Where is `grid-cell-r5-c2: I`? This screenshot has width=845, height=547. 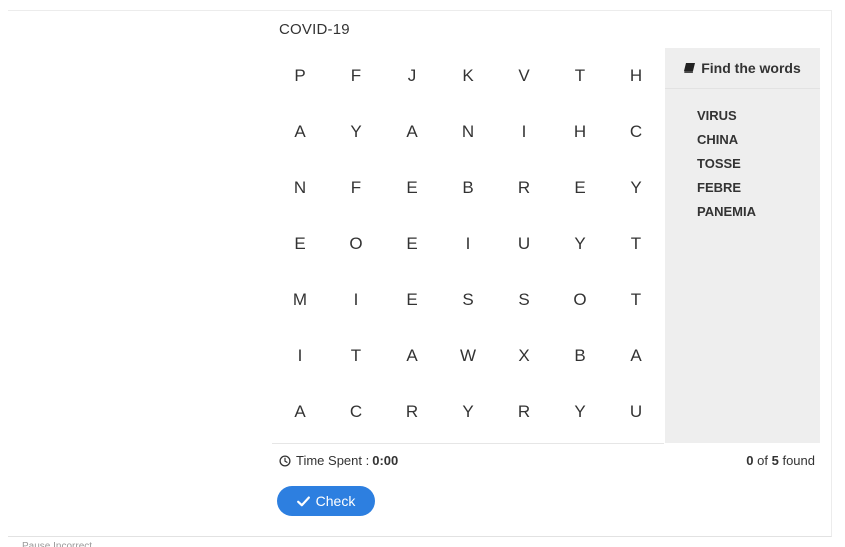 grid-cell-r5-c2: I is located at coordinates (356, 300).